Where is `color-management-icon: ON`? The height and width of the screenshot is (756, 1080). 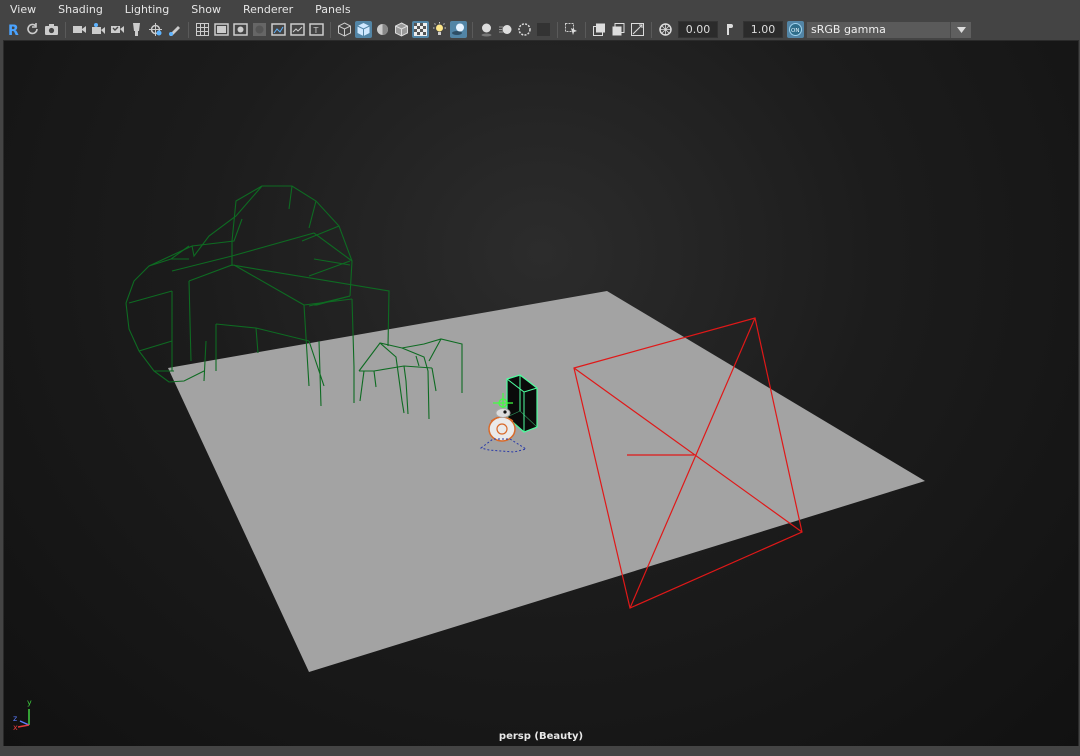
color-management-icon: ON is located at coordinates (795, 29).